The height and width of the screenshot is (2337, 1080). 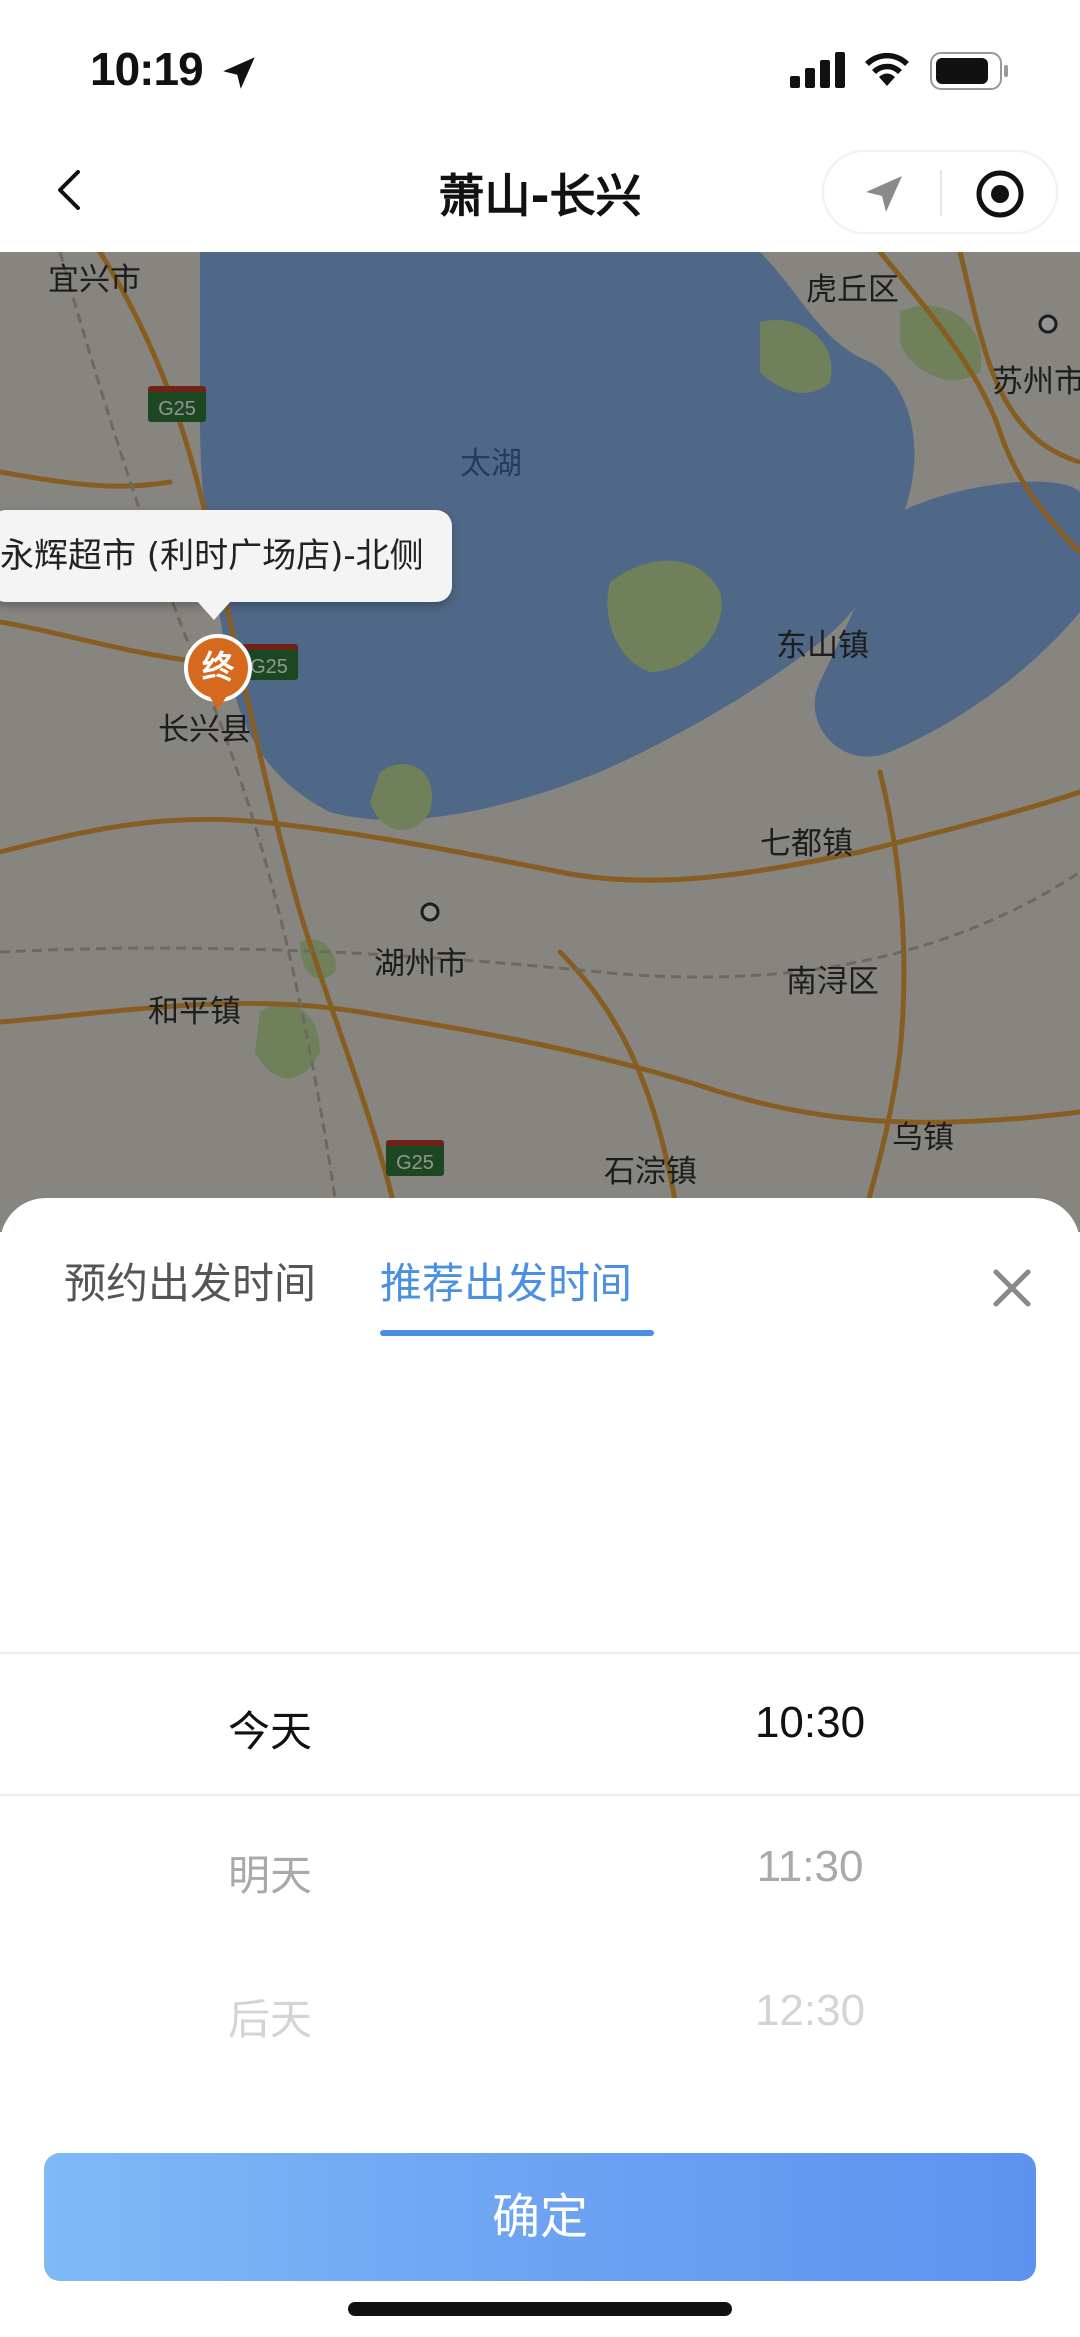 I want to click on target-icon, so click(x=1000, y=194).